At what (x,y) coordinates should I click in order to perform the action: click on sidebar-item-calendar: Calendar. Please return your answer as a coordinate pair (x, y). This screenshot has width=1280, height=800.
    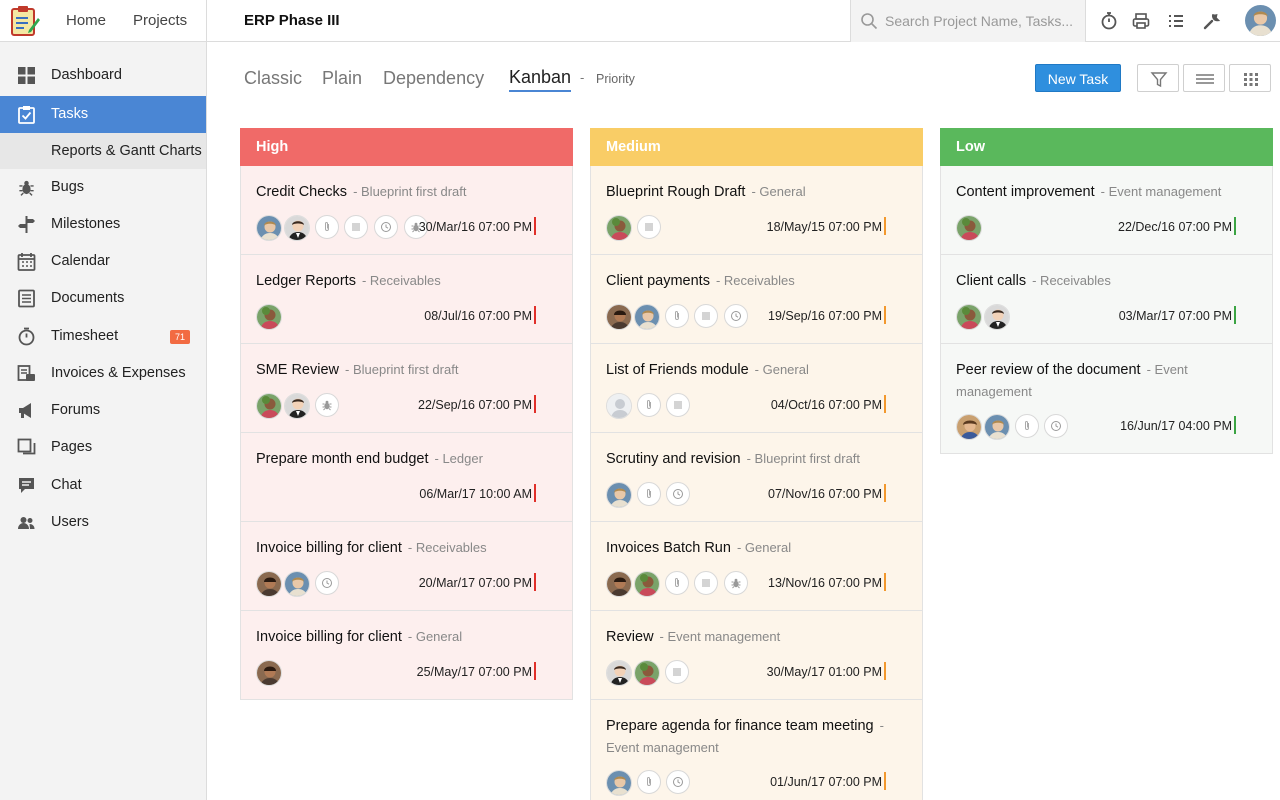
    Looking at the image, I should click on (103, 261).